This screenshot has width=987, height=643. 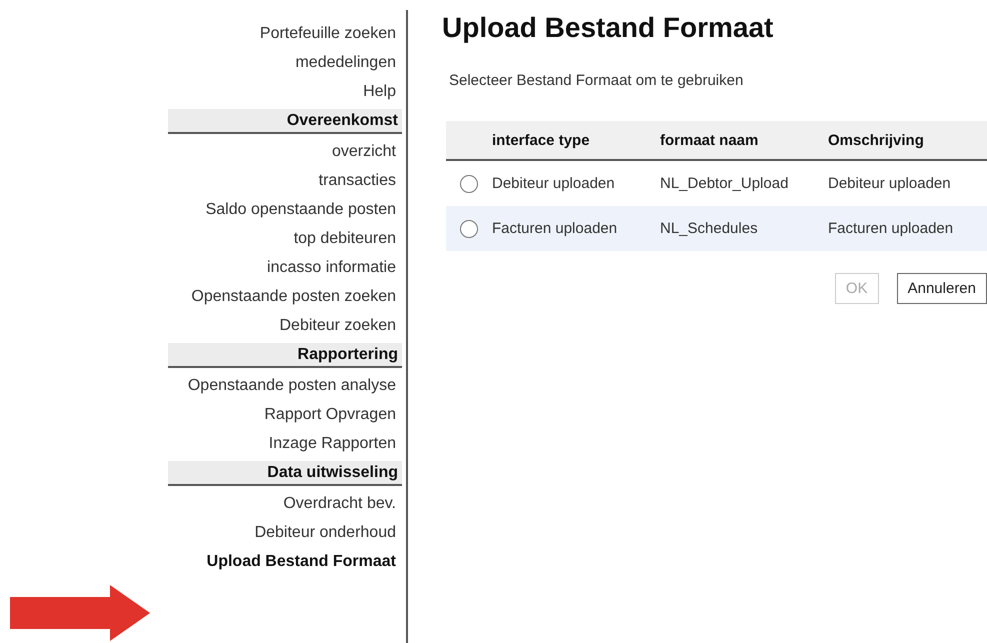 What do you see at coordinates (709, 228) in the screenshot?
I see `table-cell-text: NL_Schedules` at bounding box center [709, 228].